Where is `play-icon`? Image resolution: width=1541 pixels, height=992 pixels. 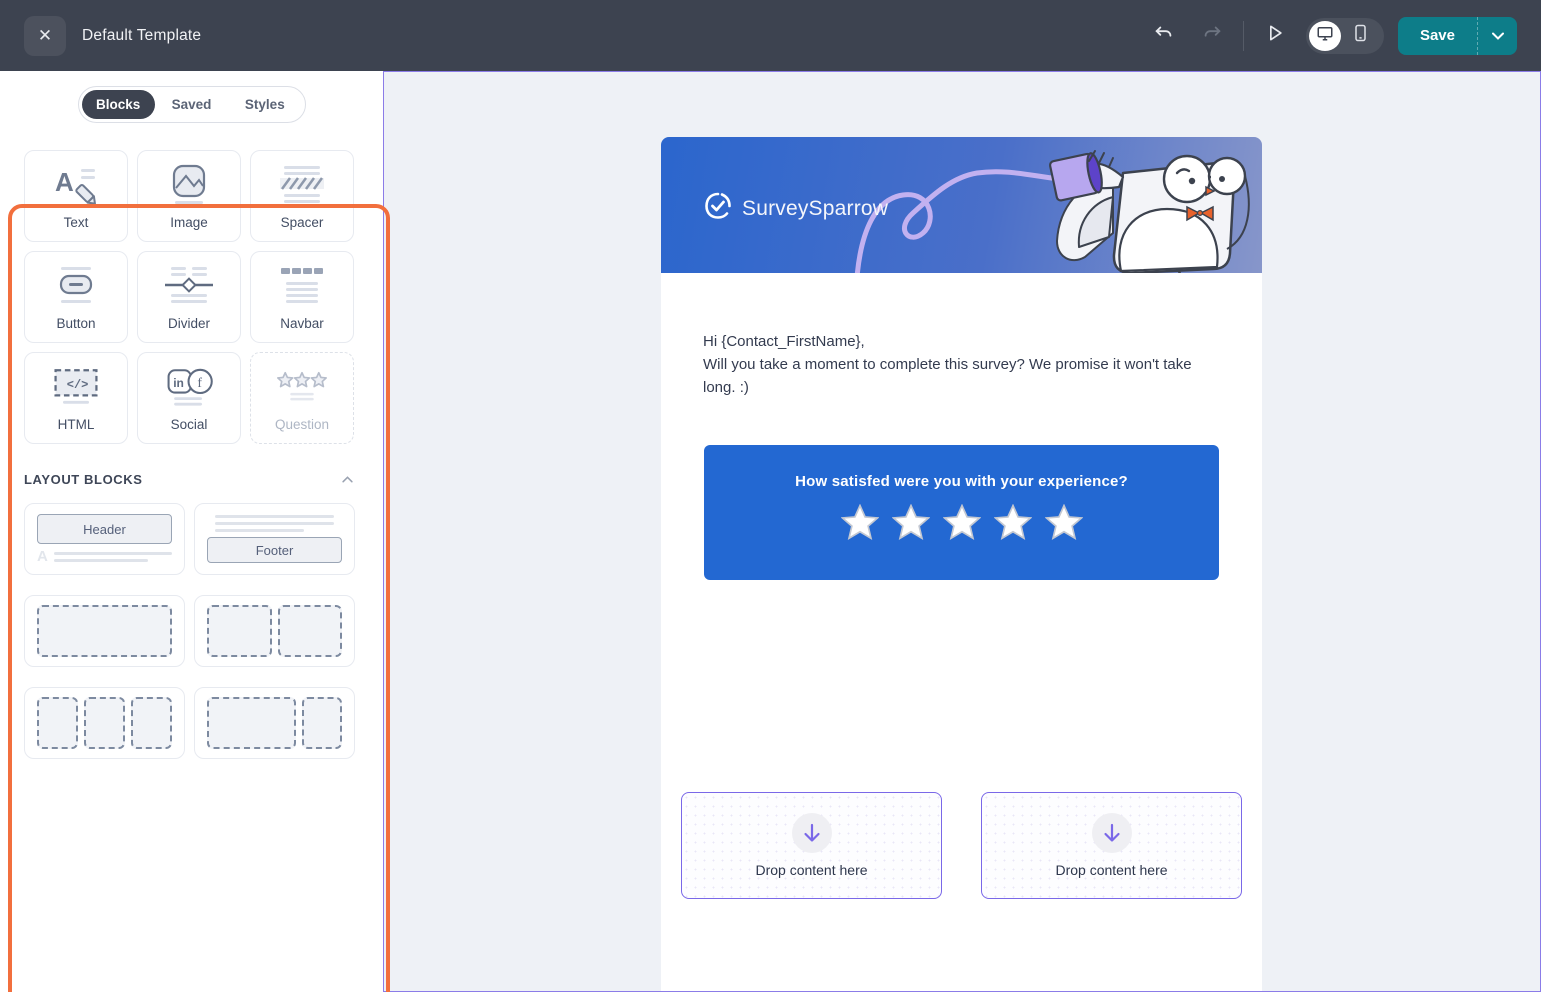
play-icon is located at coordinates (1275, 35).